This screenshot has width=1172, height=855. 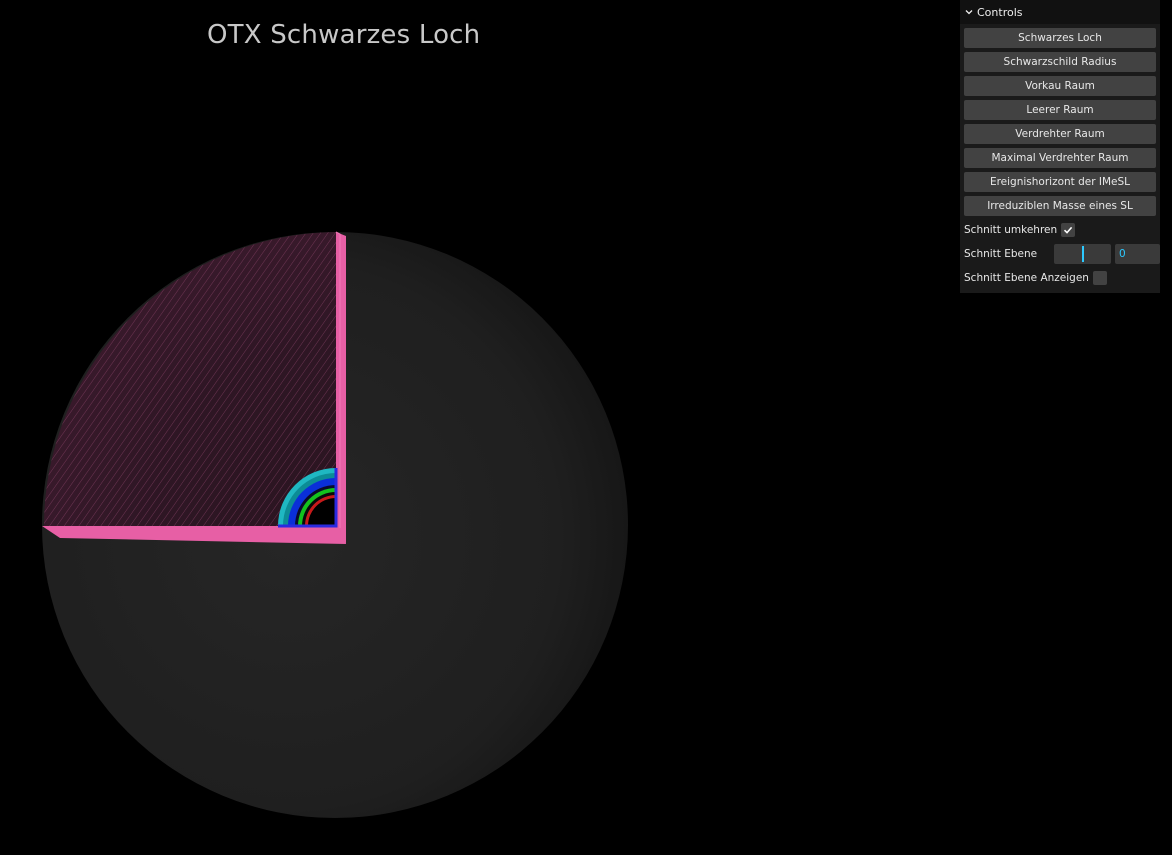 What do you see at coordinates (190, 379) in the screenshot?
I see `cut-quadrant-pattern` at bounding box center [190, 379].